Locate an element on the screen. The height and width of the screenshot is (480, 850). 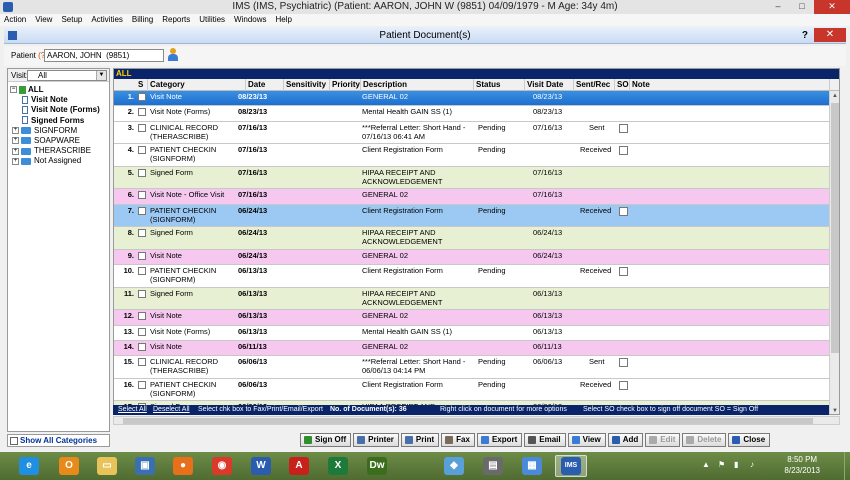
chevron-down-icon: ▼ is located at coordinates (101, 75).